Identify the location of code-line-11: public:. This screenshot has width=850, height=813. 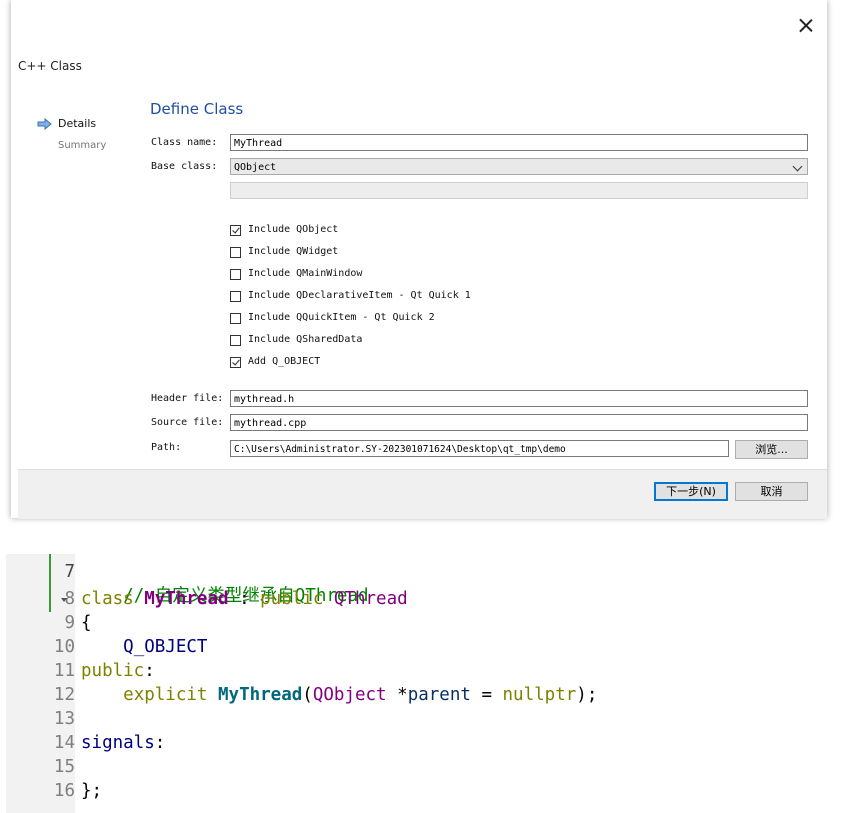
(118, 671).